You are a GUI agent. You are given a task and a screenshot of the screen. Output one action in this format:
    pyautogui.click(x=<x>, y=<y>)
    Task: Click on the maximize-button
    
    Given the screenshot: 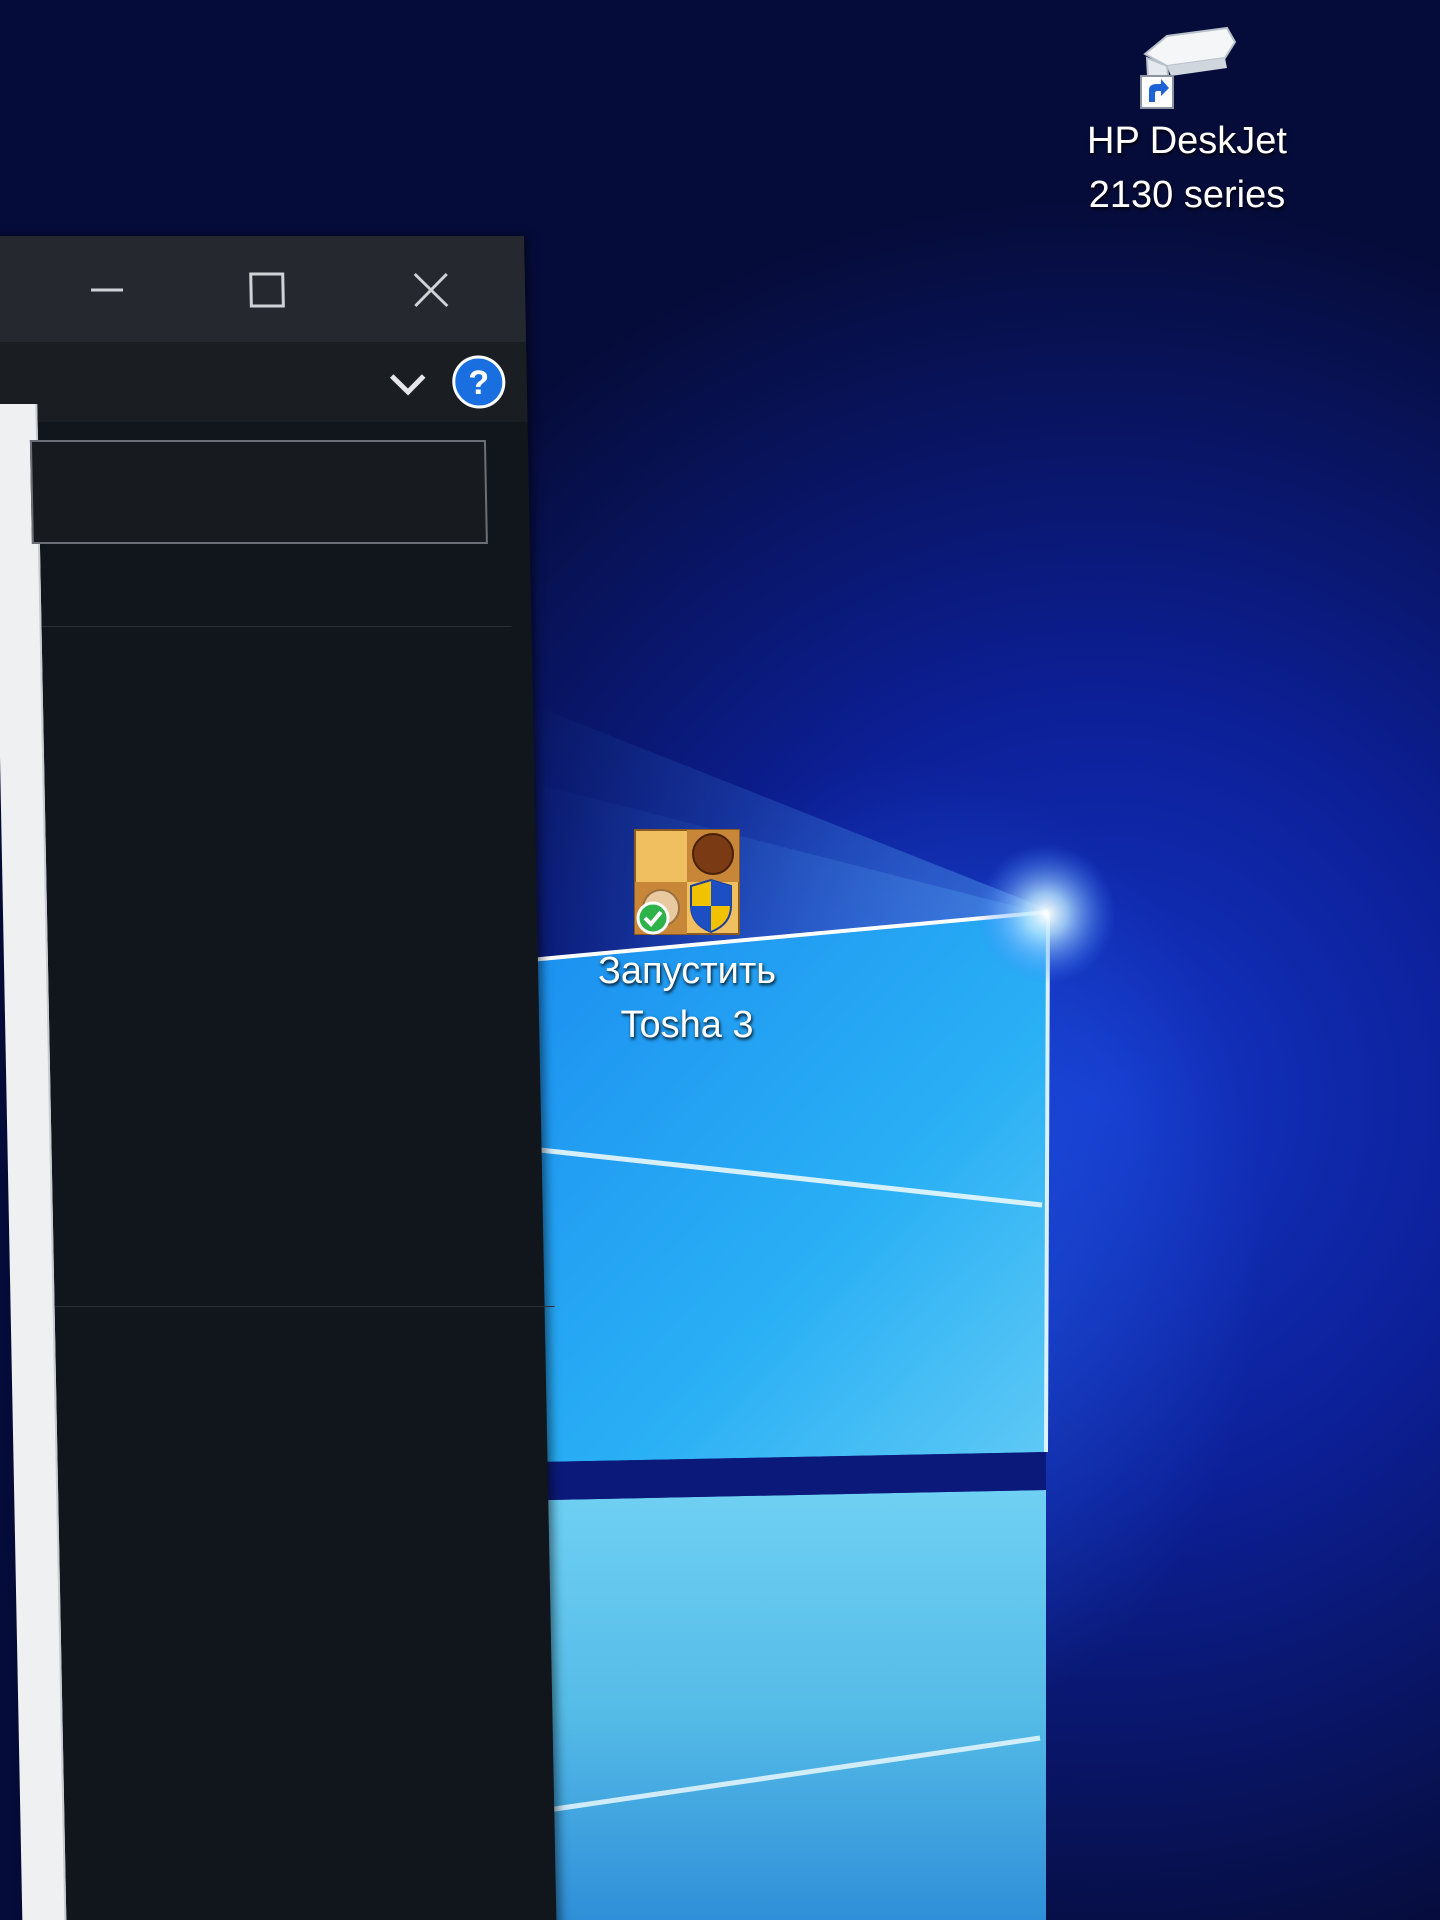 What is the action you would take?
    pyautogui.click(x=266, y=290)
    